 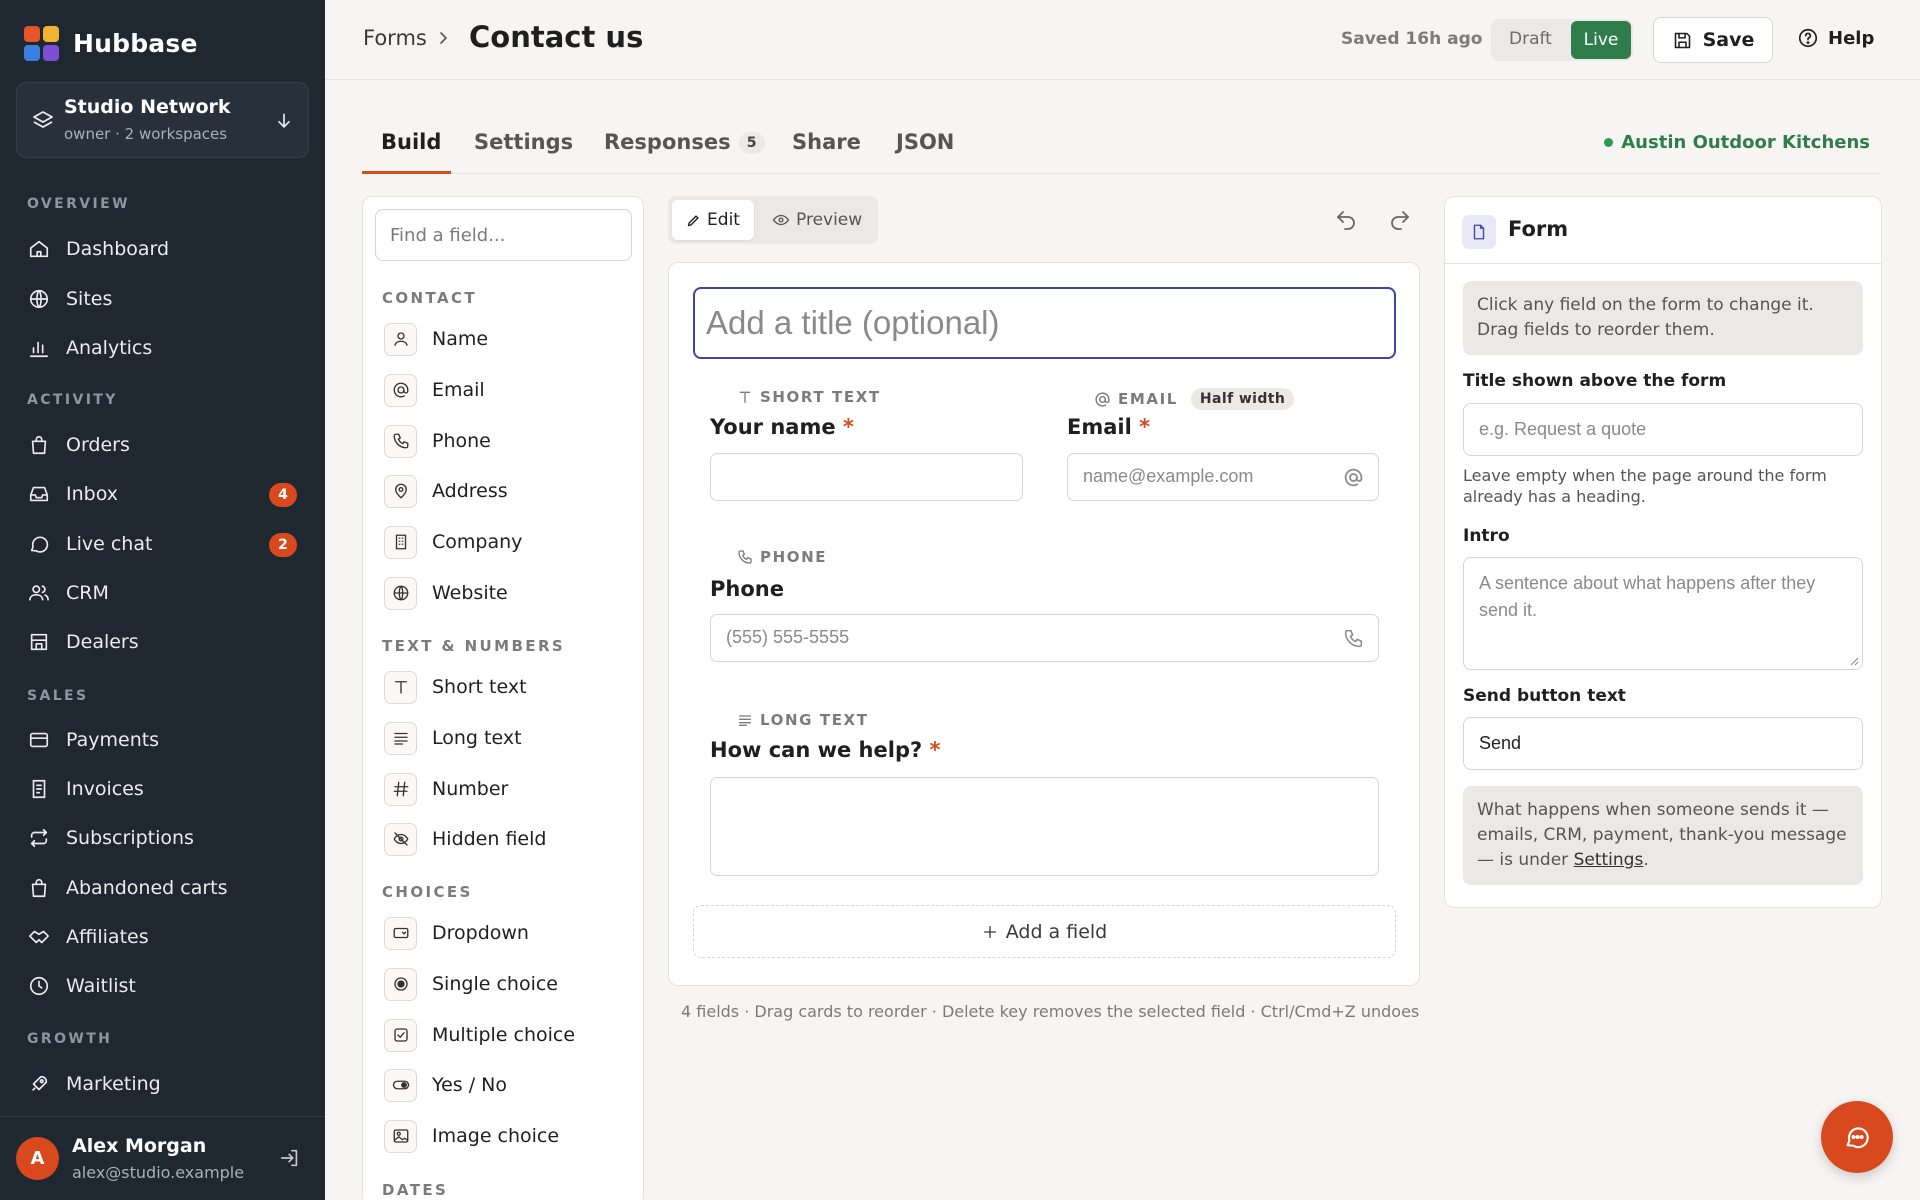 I want to click on palette-item-email: Email, so click(x=504, y=390).